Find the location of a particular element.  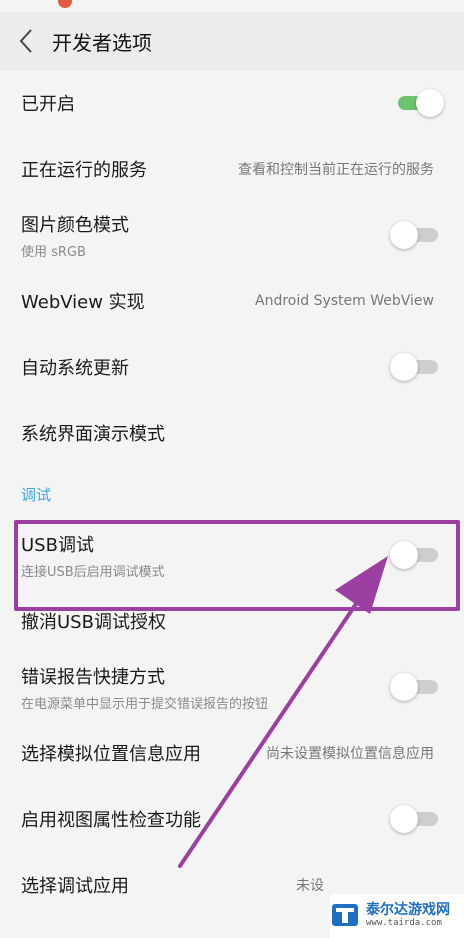

bug-report-shortcut-toggle is located at coordinates (414, 687).